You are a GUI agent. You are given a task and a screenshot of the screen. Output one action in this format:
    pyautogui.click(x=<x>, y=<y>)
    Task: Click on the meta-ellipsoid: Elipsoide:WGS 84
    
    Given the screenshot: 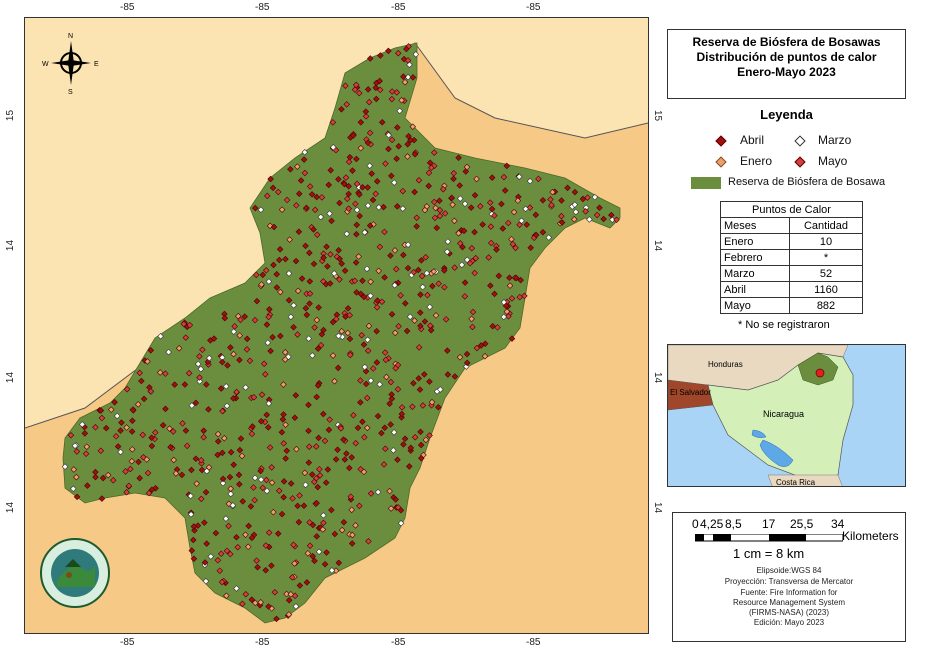 What is the action you would take?
    pyautogui.click(x=789, y=570)
    